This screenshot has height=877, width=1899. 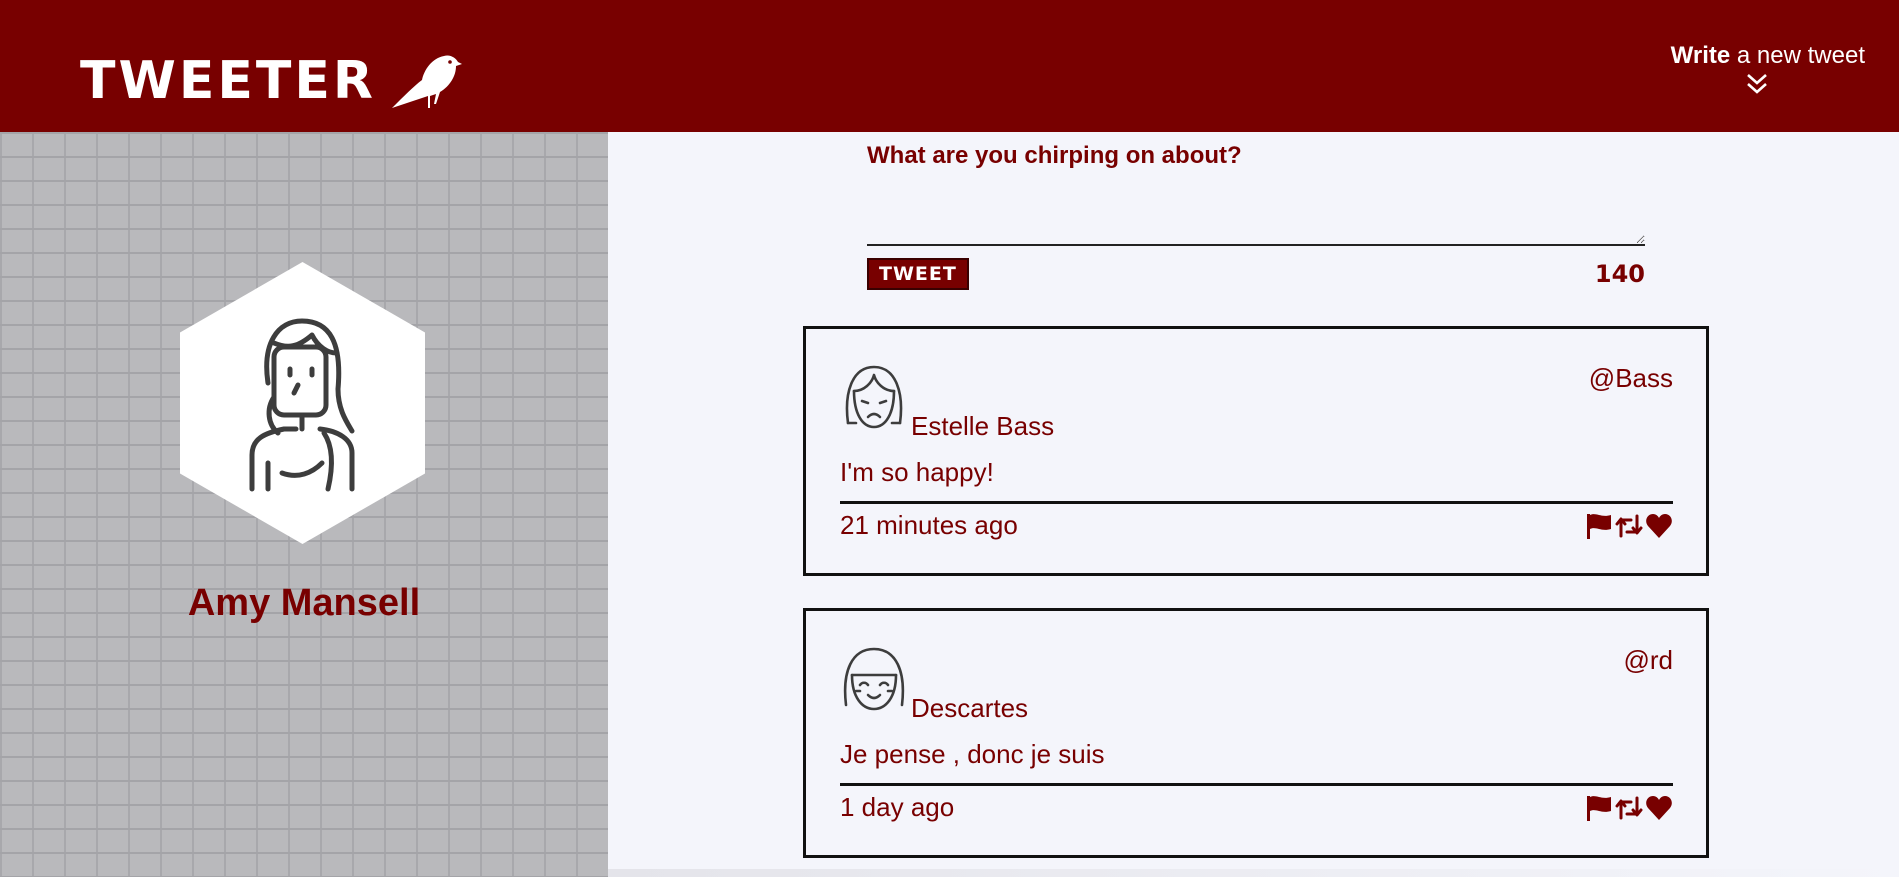 I want to click on composer-actions: TWEET 140, so click(x=1256, y=274).